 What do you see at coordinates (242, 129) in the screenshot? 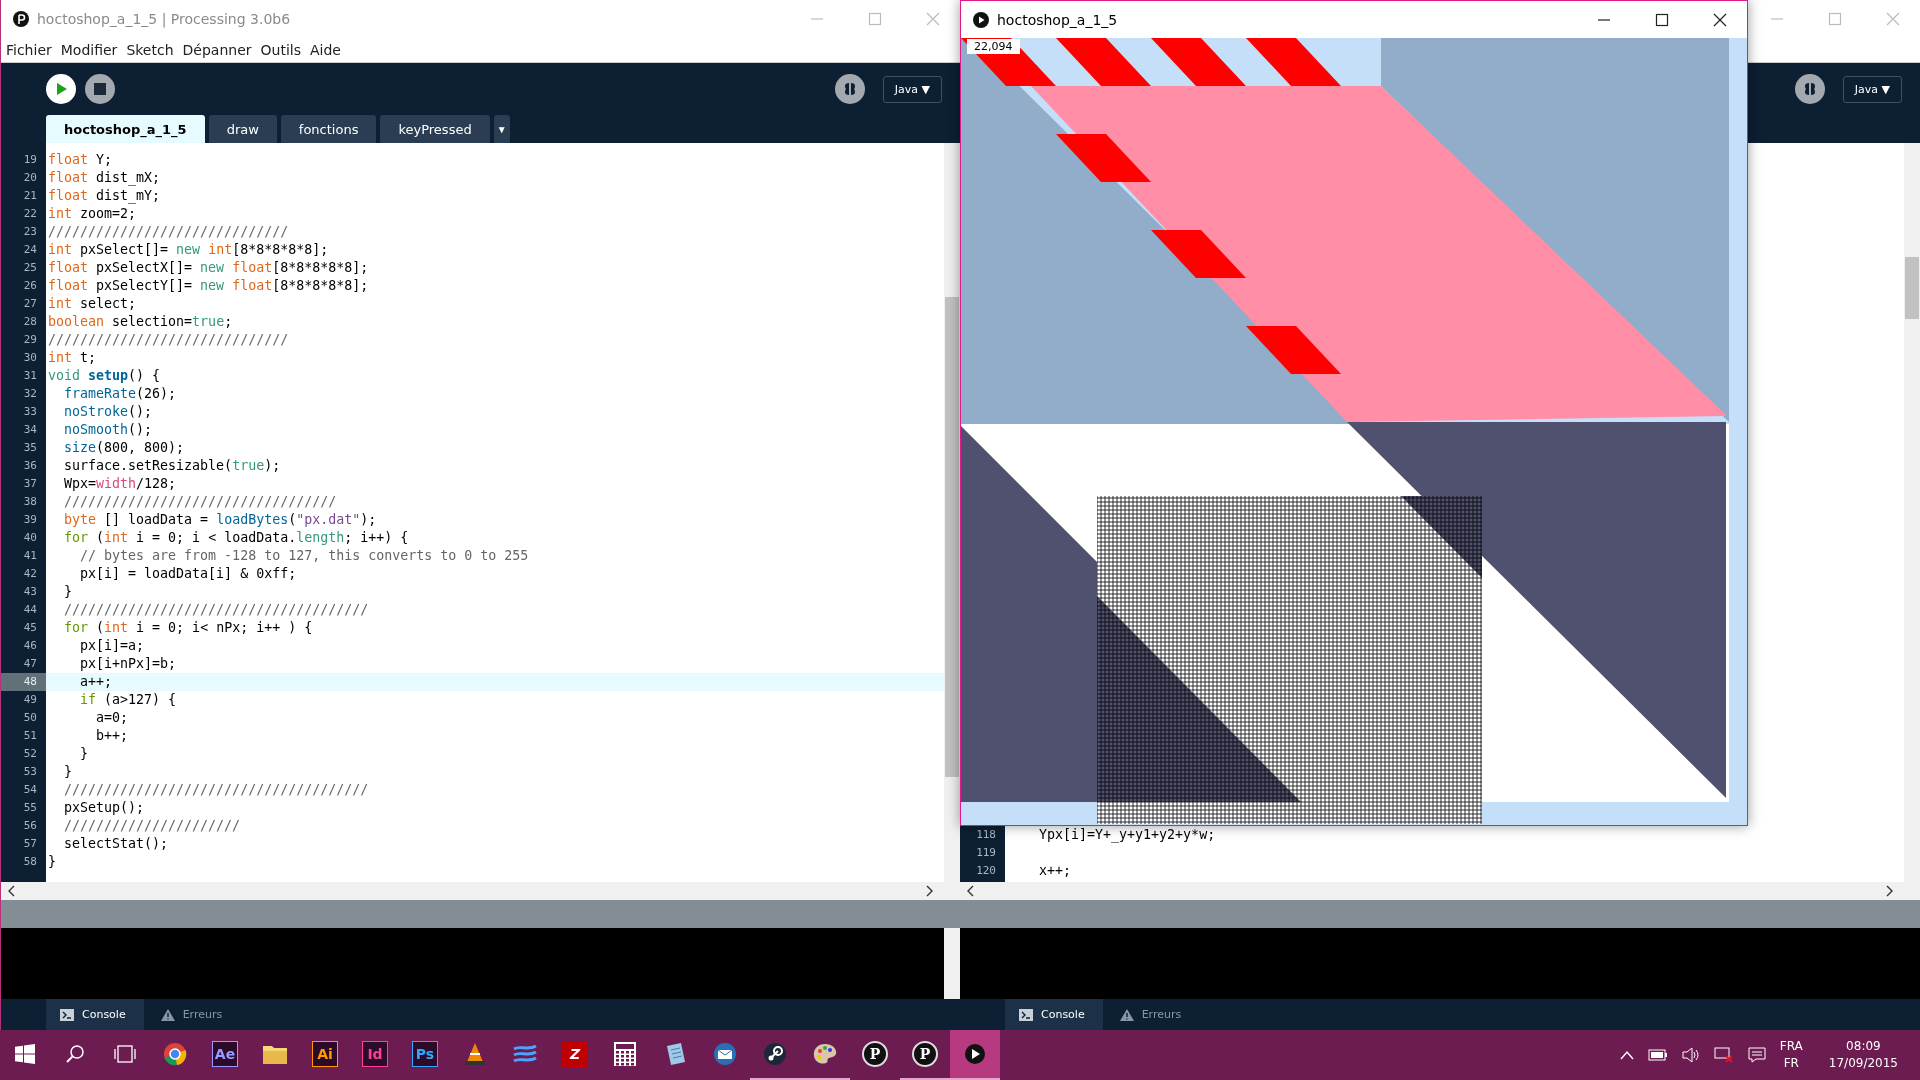
I see `sketch-tab: draw` at bounding box center [242, 129].